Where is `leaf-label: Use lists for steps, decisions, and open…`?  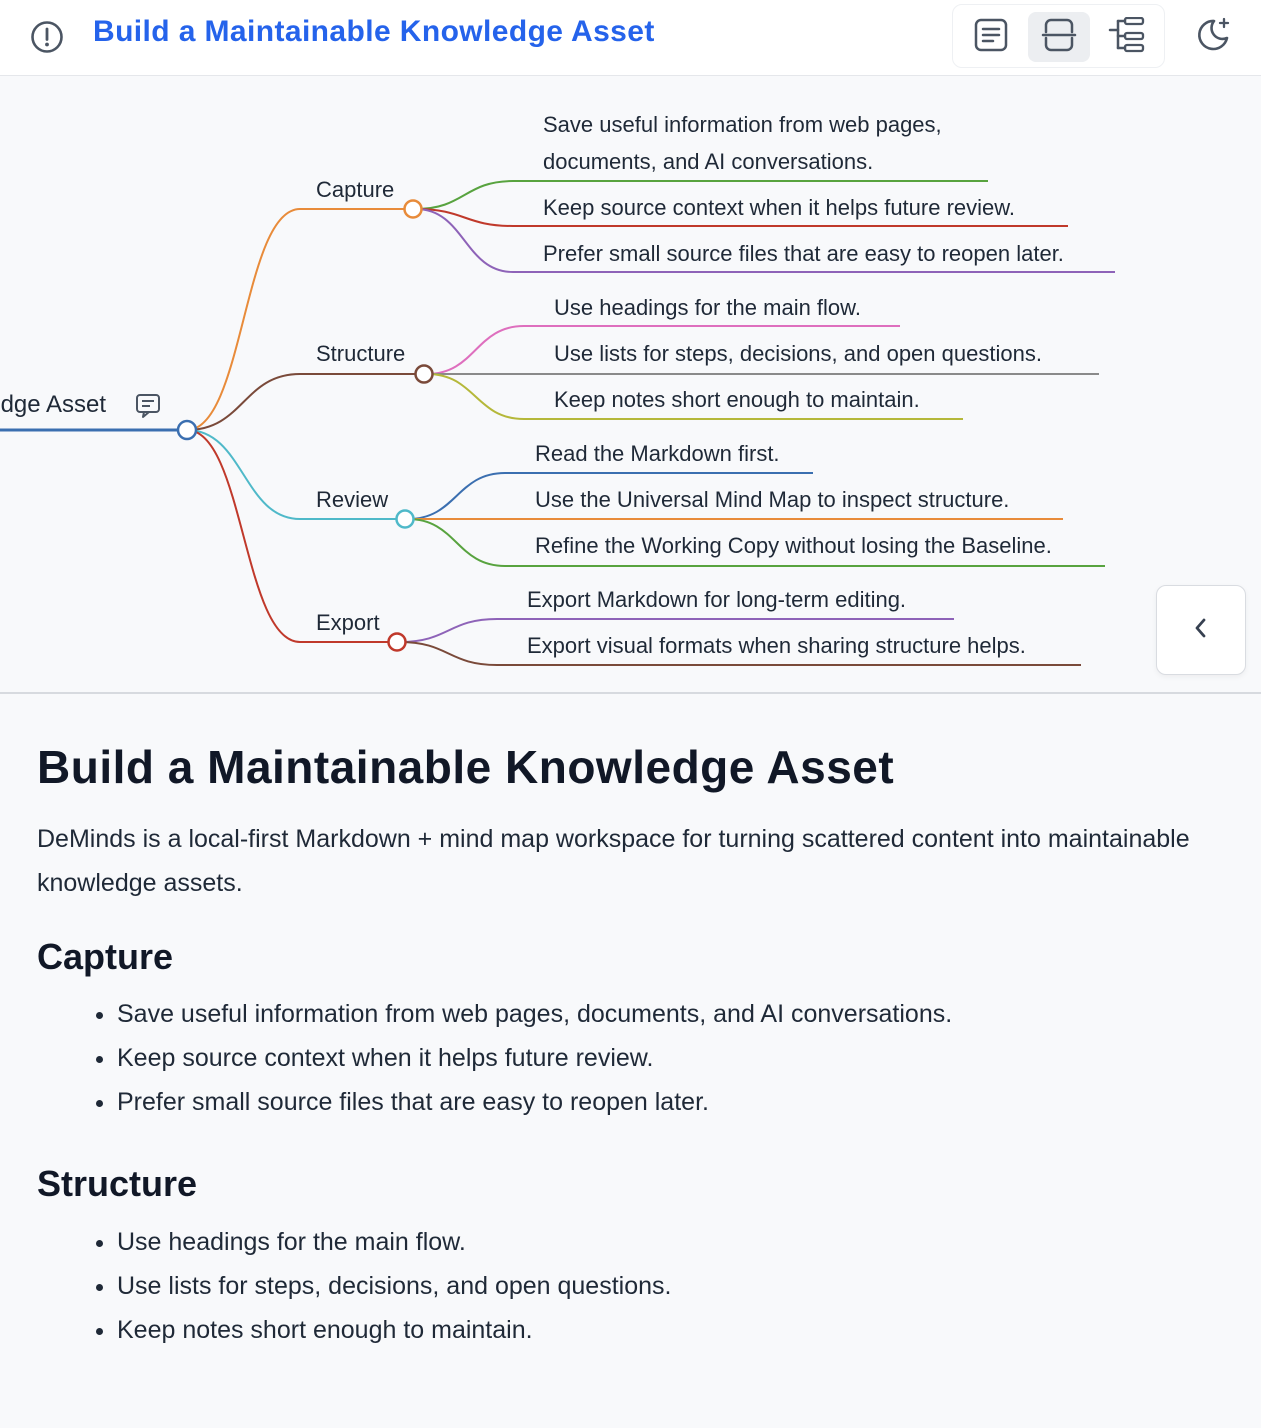
leaf-label: Use lists for steps, decisions, and open… is located at coordinates (798, 353).